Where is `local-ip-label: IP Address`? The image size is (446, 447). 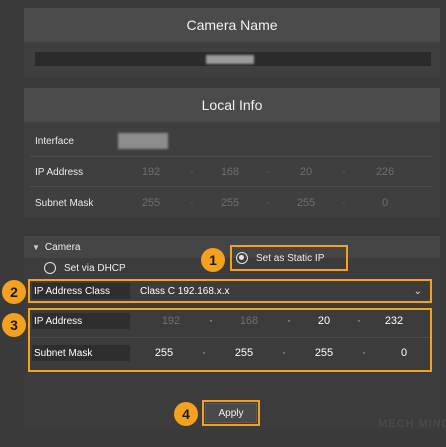 local-ip-label: IP Address is located at coordinates (59, 172).